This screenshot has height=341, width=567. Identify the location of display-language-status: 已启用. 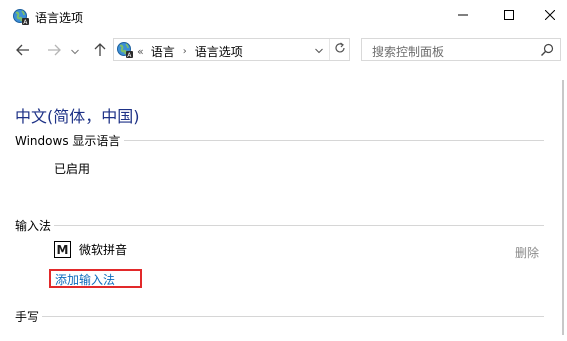
(72, 169).